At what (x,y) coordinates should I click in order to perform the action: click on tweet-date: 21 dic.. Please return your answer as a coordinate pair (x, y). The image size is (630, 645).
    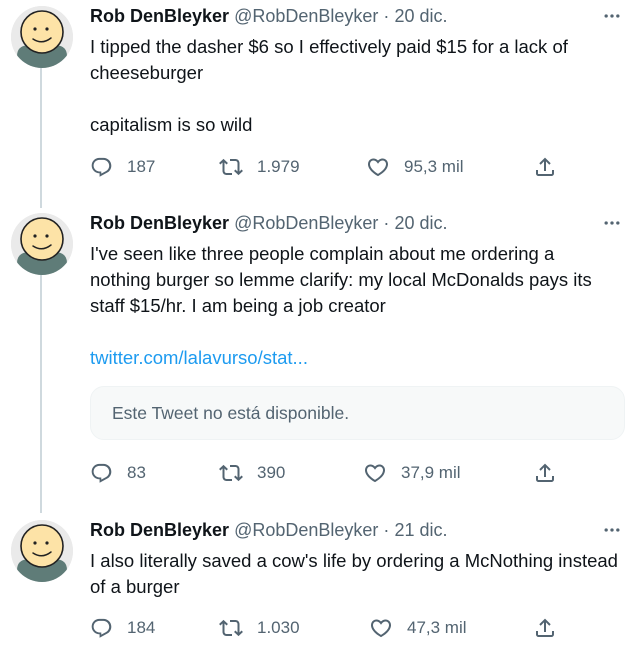
    Looking at the image, I should click on (420, 530).